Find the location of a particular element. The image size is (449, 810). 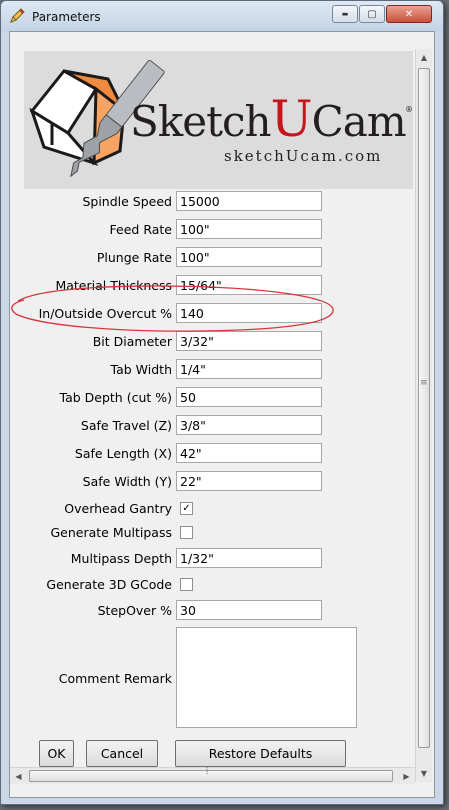

feed-rate-label: Feed Rate is located at coordinates (140, 229).